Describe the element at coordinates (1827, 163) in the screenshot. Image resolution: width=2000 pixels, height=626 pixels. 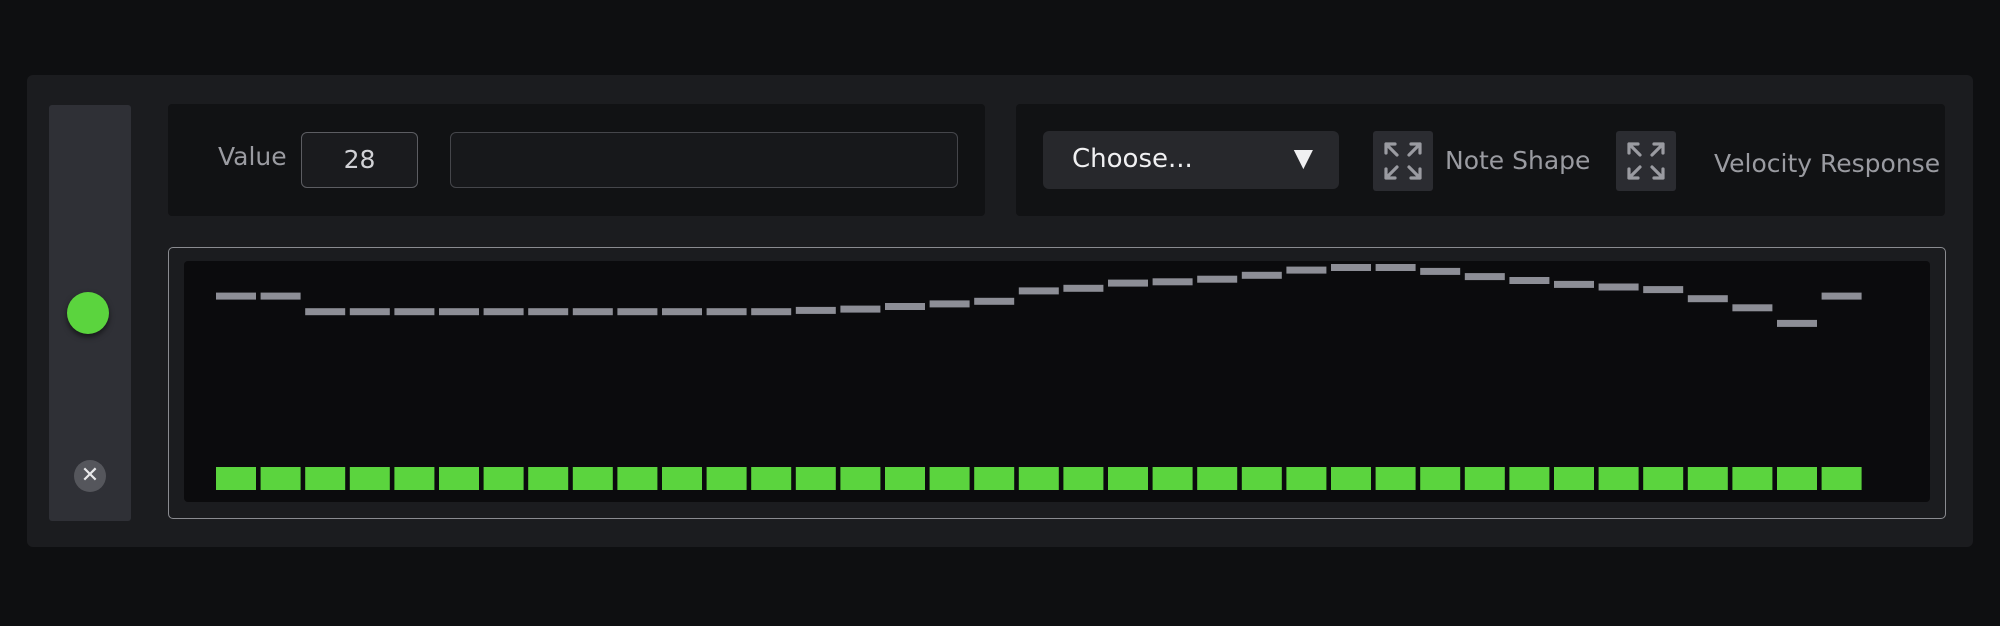
I see `velocity-response-label: Velocity Response` at that location.